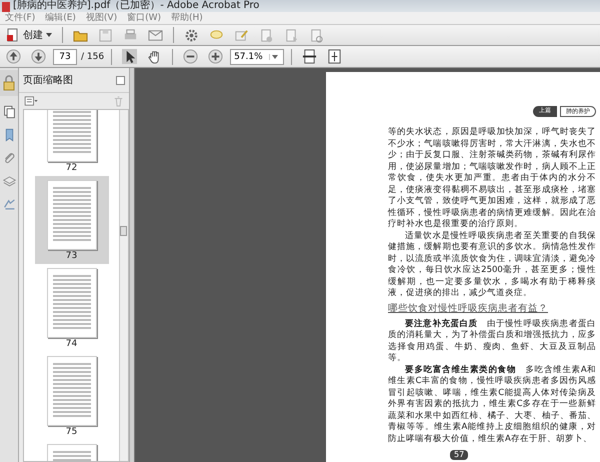 Image resolution: width=600 pixels, height=462 pixels. I want to click on page-thumbnail: 75, so click(71, 396).